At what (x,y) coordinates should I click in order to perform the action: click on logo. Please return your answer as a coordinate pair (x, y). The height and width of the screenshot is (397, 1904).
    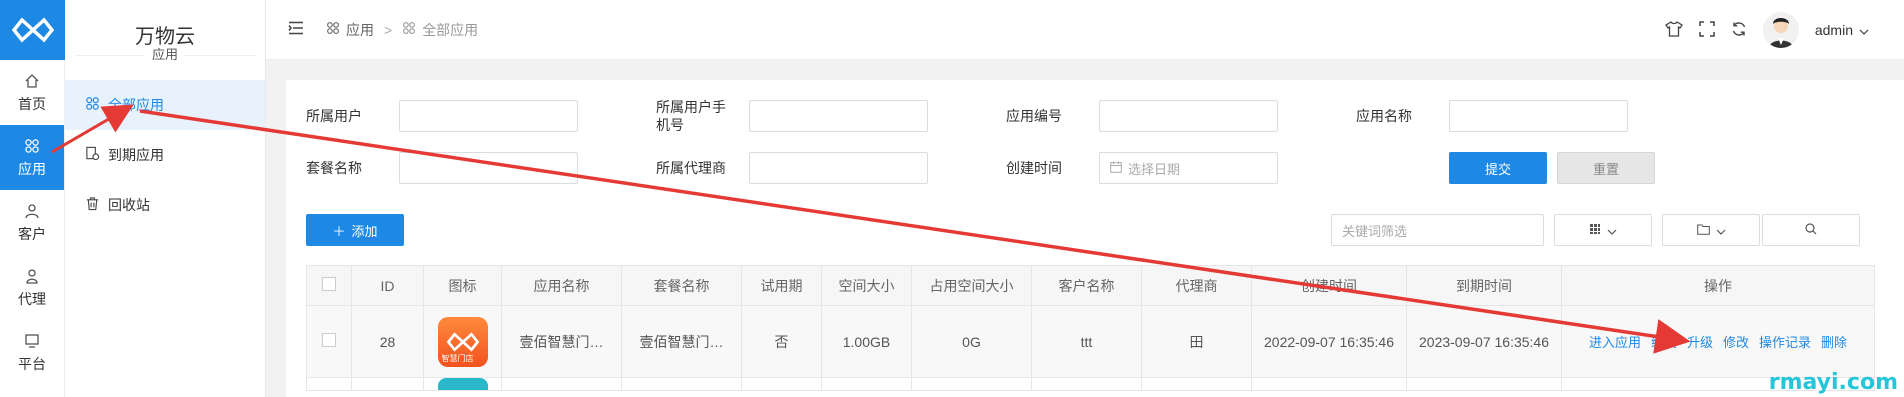
    Looking at the image, I should click on (32, 30).